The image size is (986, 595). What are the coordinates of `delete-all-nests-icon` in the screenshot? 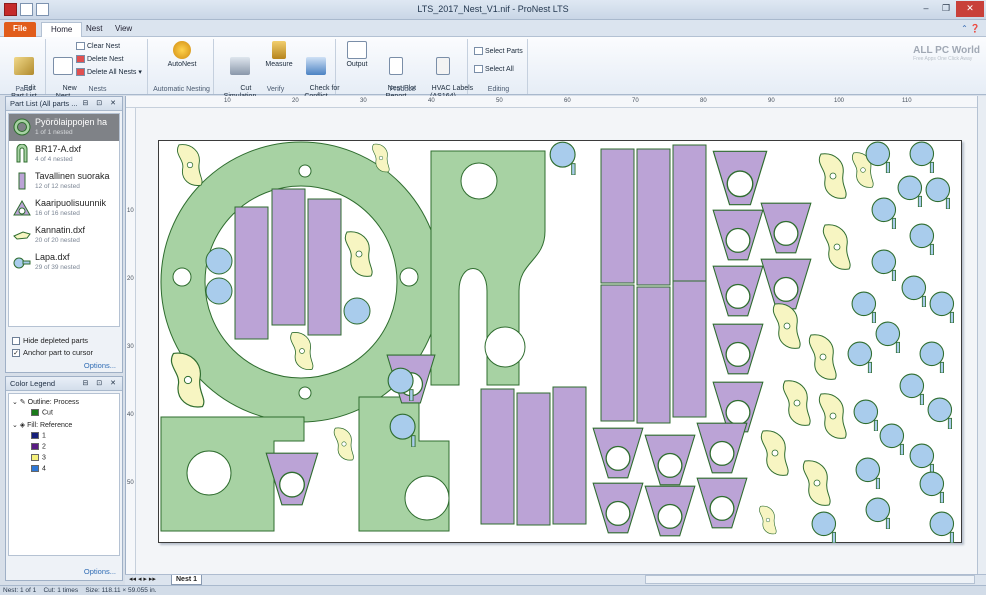 It's located at (80, 72).